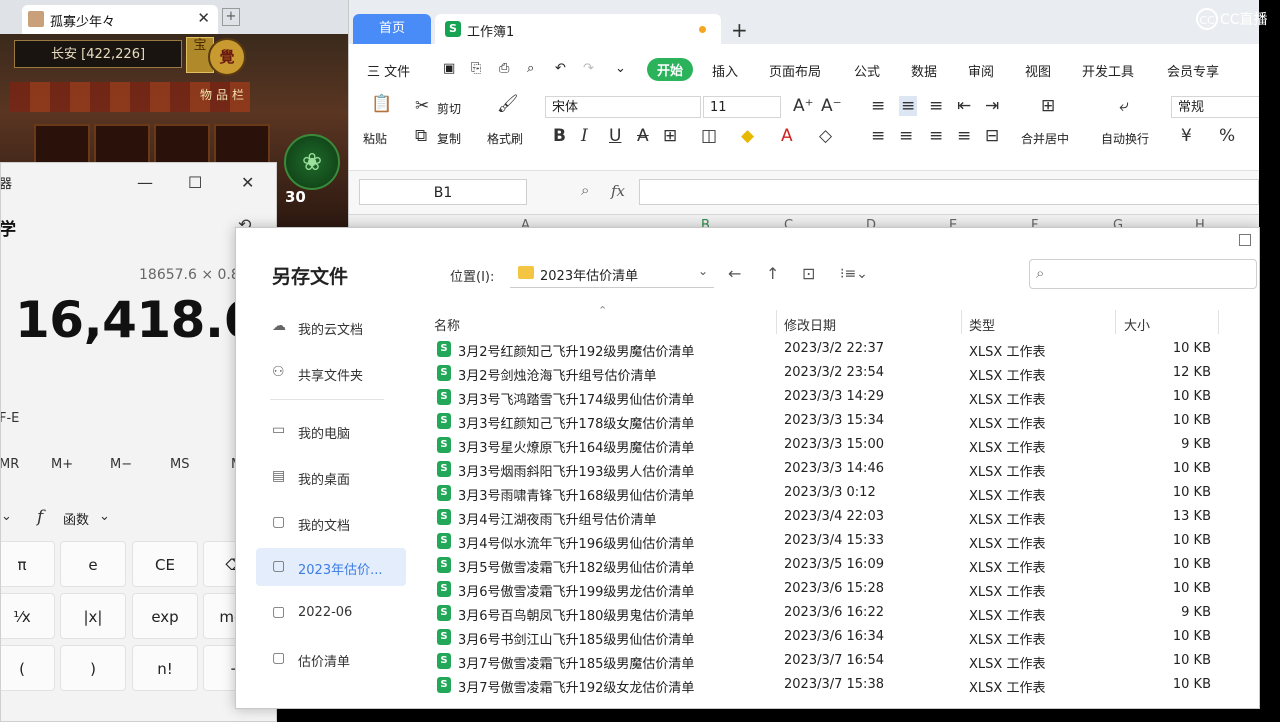  What do you see at coordinates (331, 477) in the screenshot?
I see `sidebar-item: ▤ 我的桌面` at bounding box center [331, 477].